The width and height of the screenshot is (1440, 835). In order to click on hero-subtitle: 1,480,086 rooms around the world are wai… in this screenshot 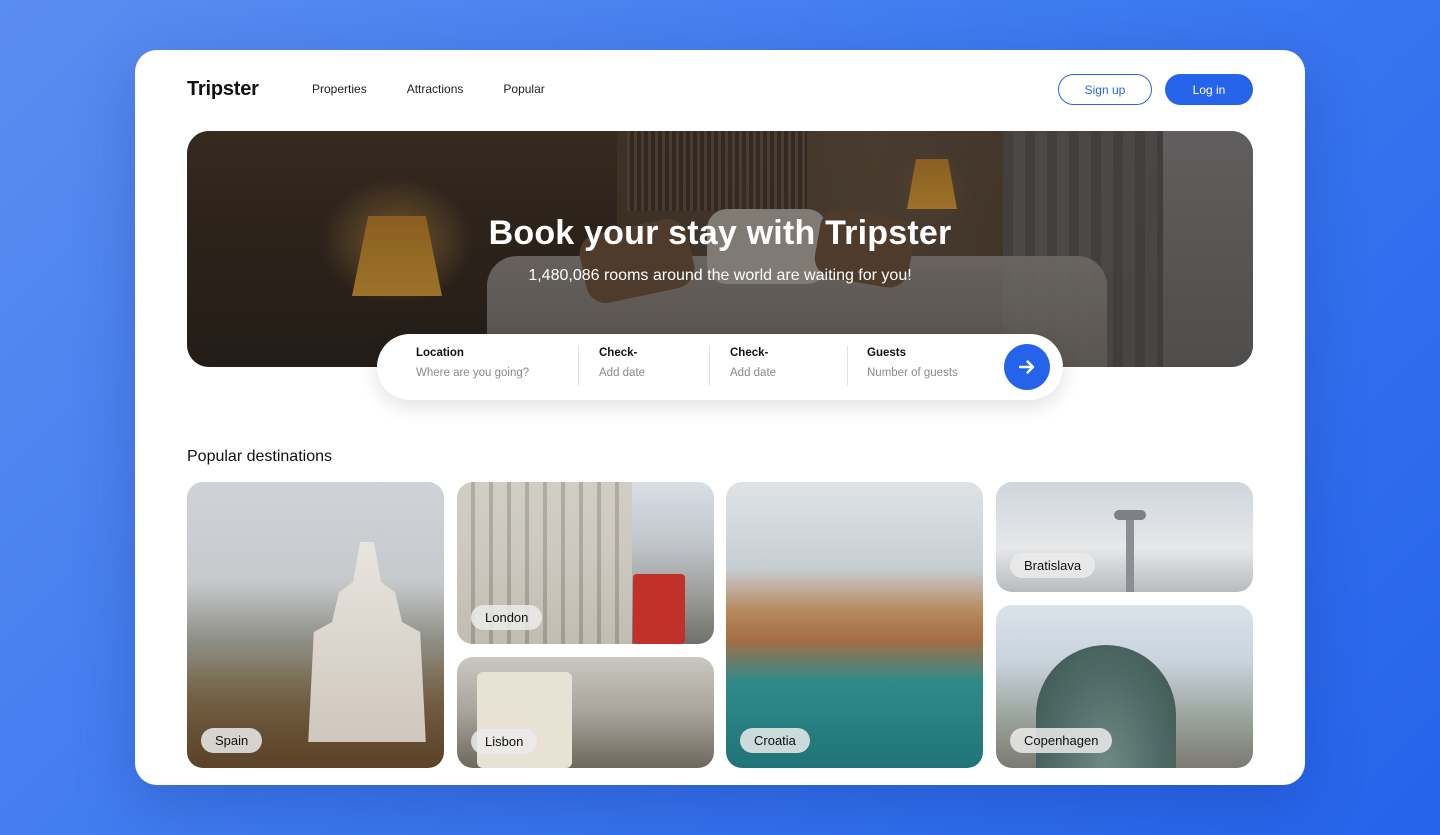, I will do `click(720, 275)`.